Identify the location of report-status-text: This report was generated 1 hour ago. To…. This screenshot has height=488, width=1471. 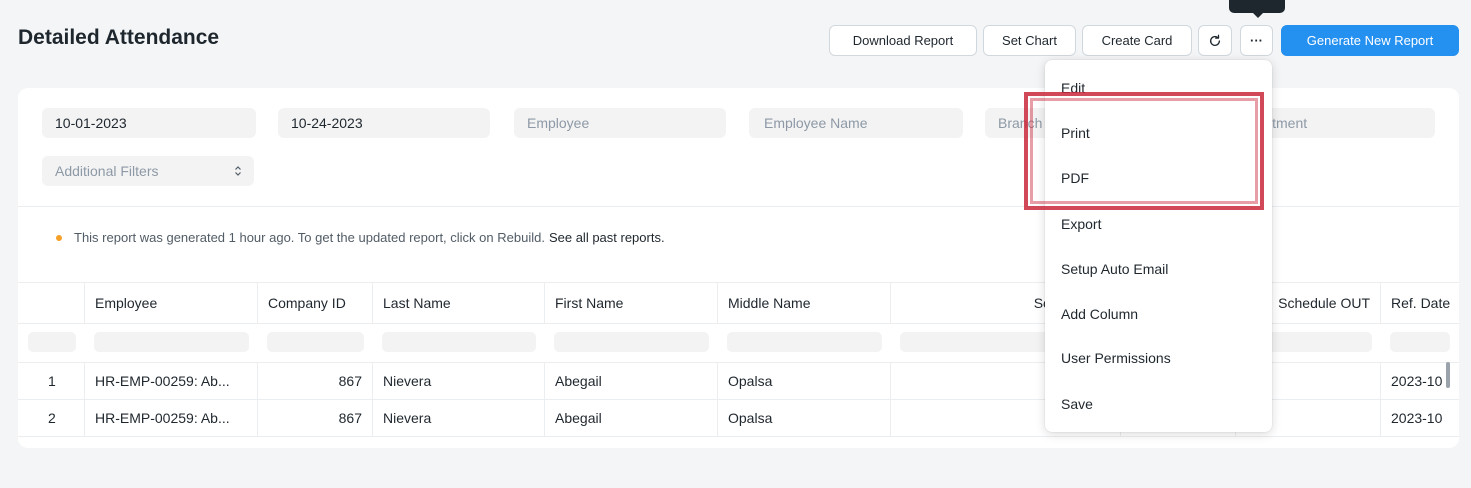
(309, 237).